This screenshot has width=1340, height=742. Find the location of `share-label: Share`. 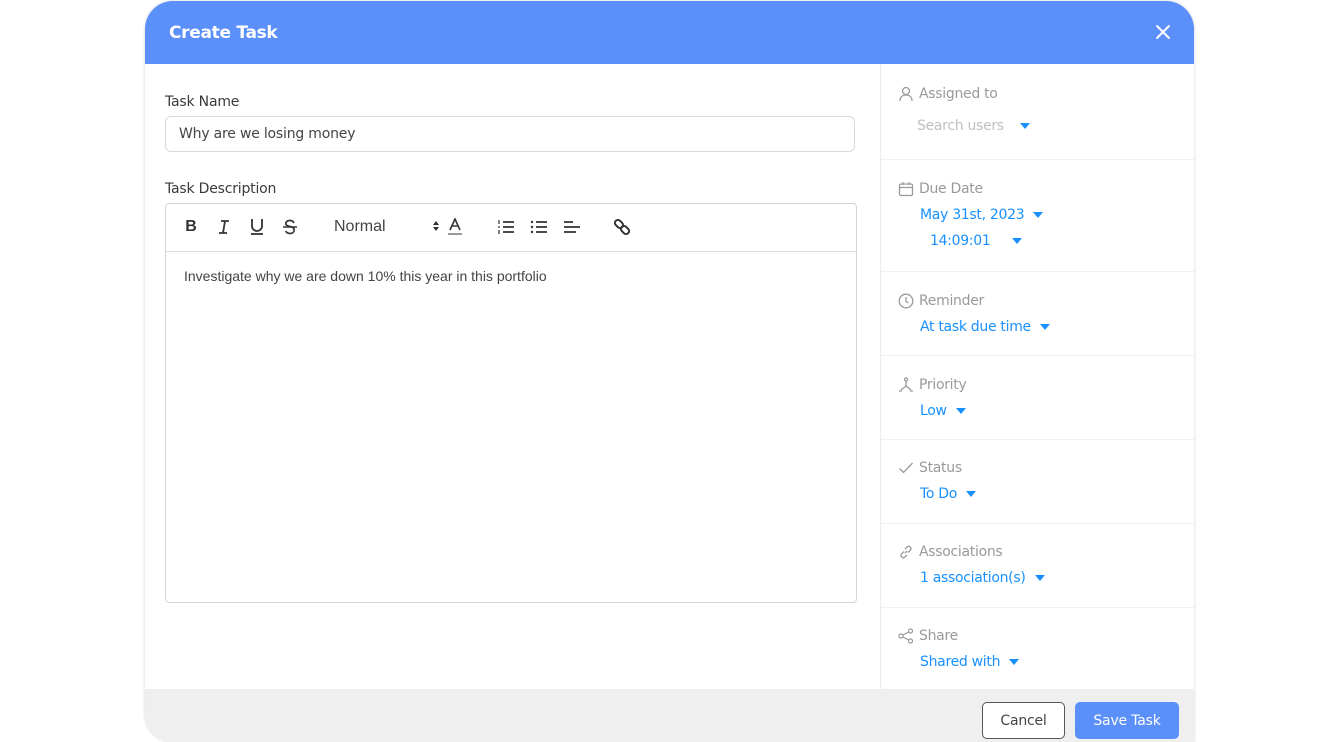

share-label: Share is located at coordinates (938, 636).